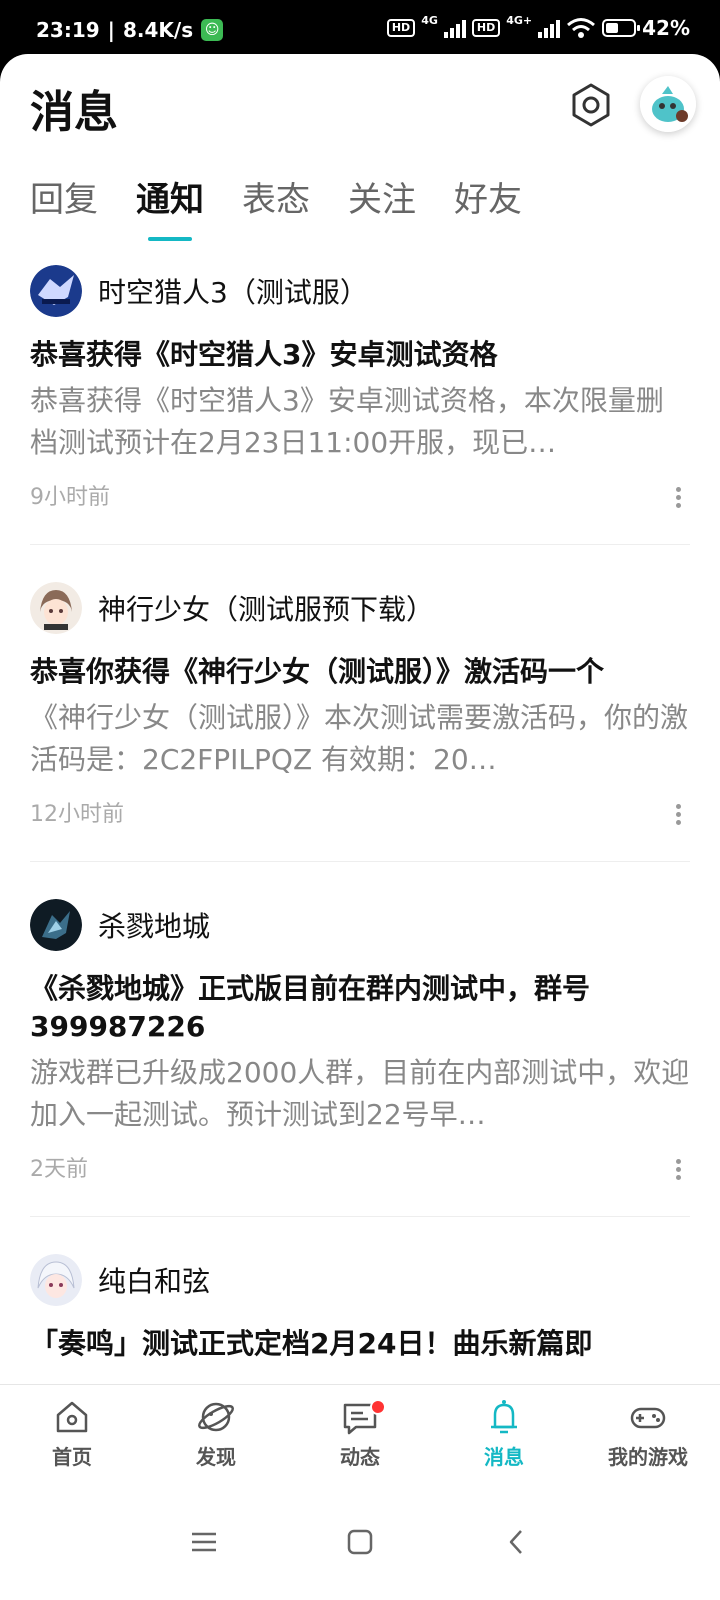 This screenshot has height=1600, width=720. Describe the element at coordinates (59, 1169) in the screenshot. I see `timestamp: 2天前` at that location.